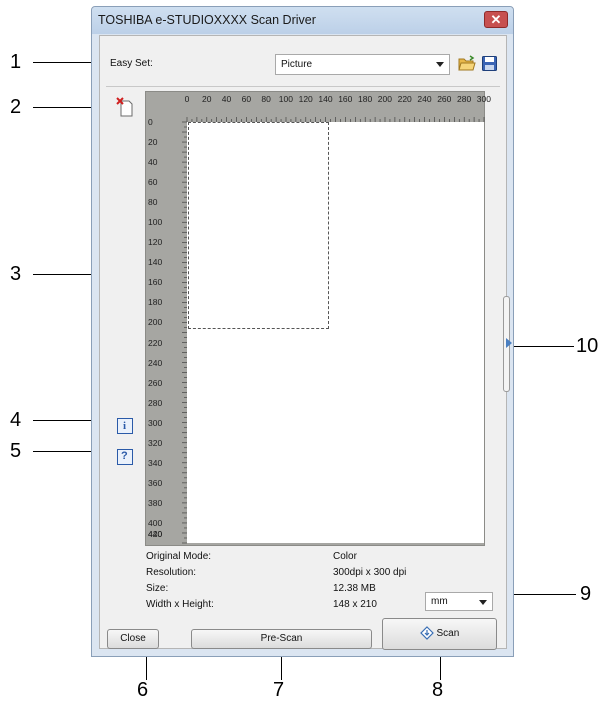 Image resolution: width=605 pixels, height=701 pixels. Describe the element at coordinates (16, 62) in the screenshot. I see `callout-1: 1` at that location.